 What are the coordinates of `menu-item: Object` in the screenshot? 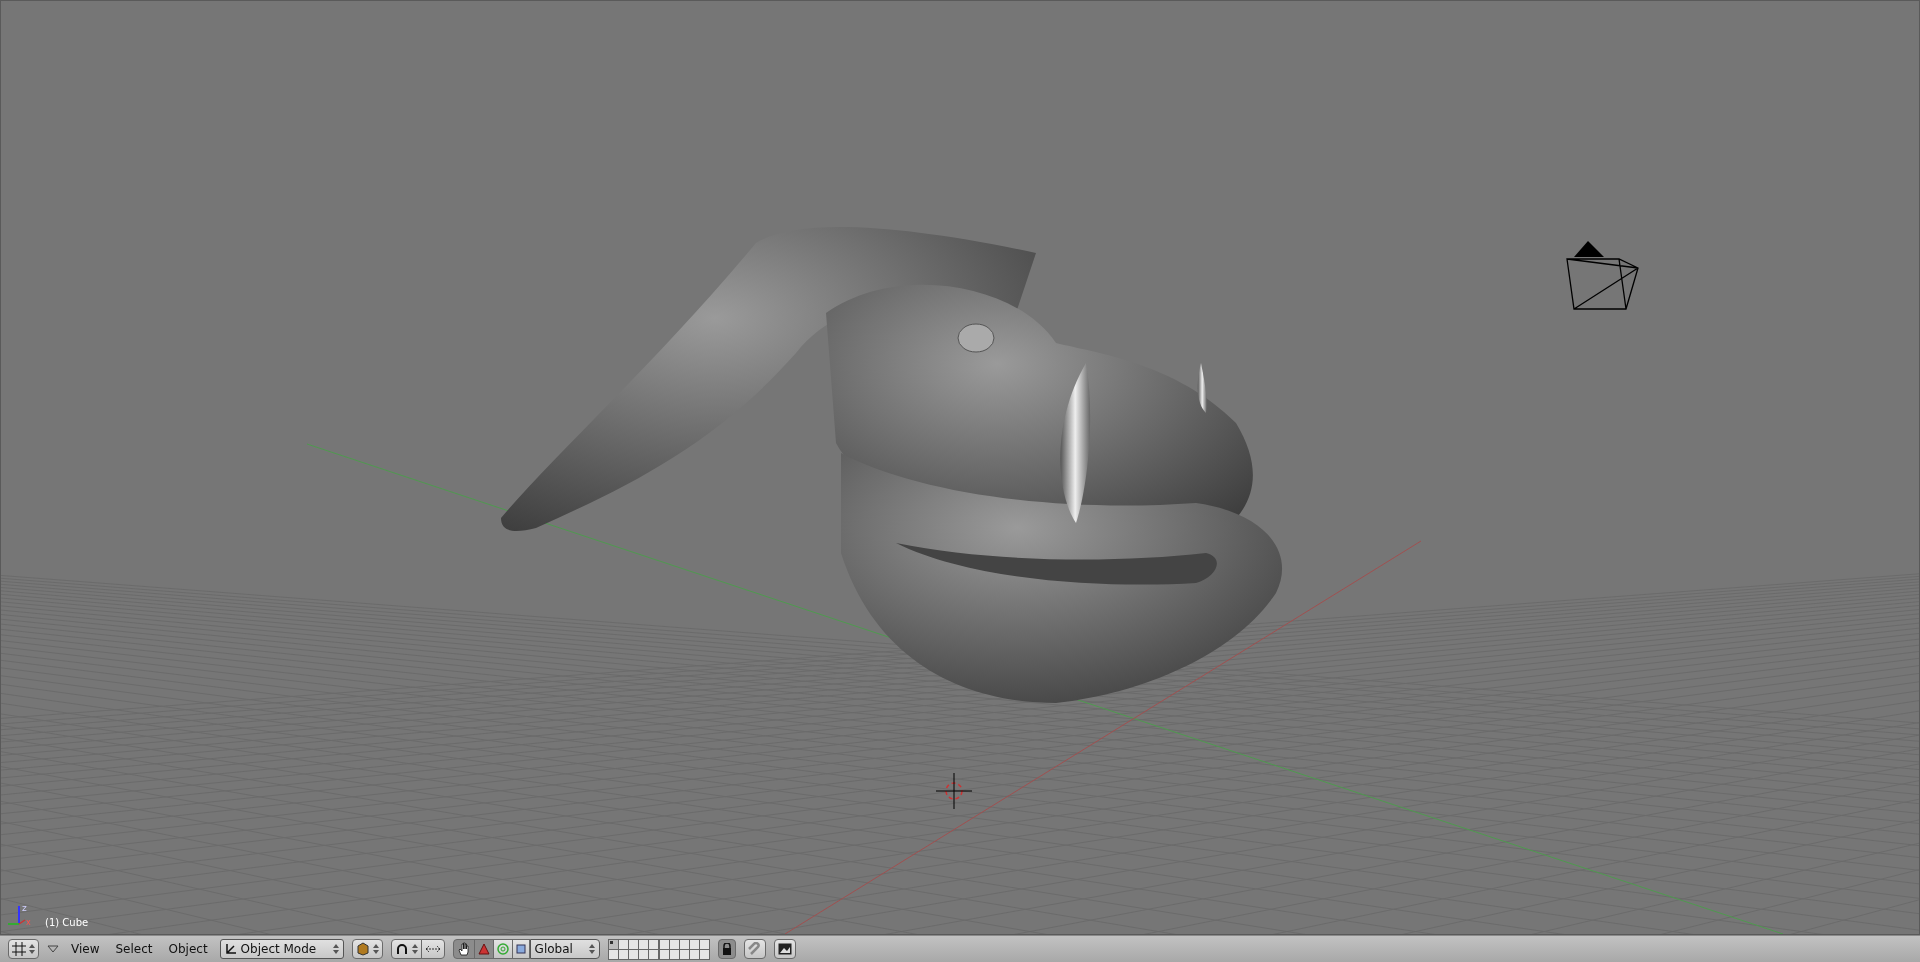 It's located at (188, 949).